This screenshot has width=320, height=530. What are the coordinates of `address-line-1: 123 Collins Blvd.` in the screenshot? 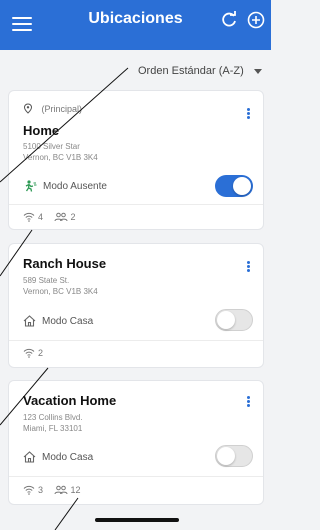 It's located at (53, 417).